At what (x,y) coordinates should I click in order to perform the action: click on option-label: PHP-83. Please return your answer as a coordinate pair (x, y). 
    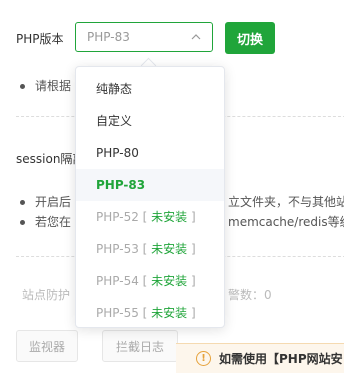
    Looking at the image, I should click on (121, 185).